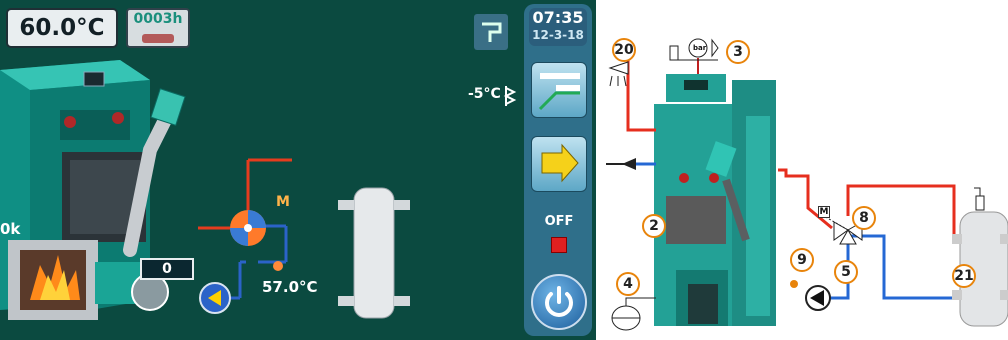 The width and height of the screenshot is (1008, 340). What do you see at coordinates (715, 200) in the screenshot?
I see `boiler-unit` at bounding box center [715, 200].